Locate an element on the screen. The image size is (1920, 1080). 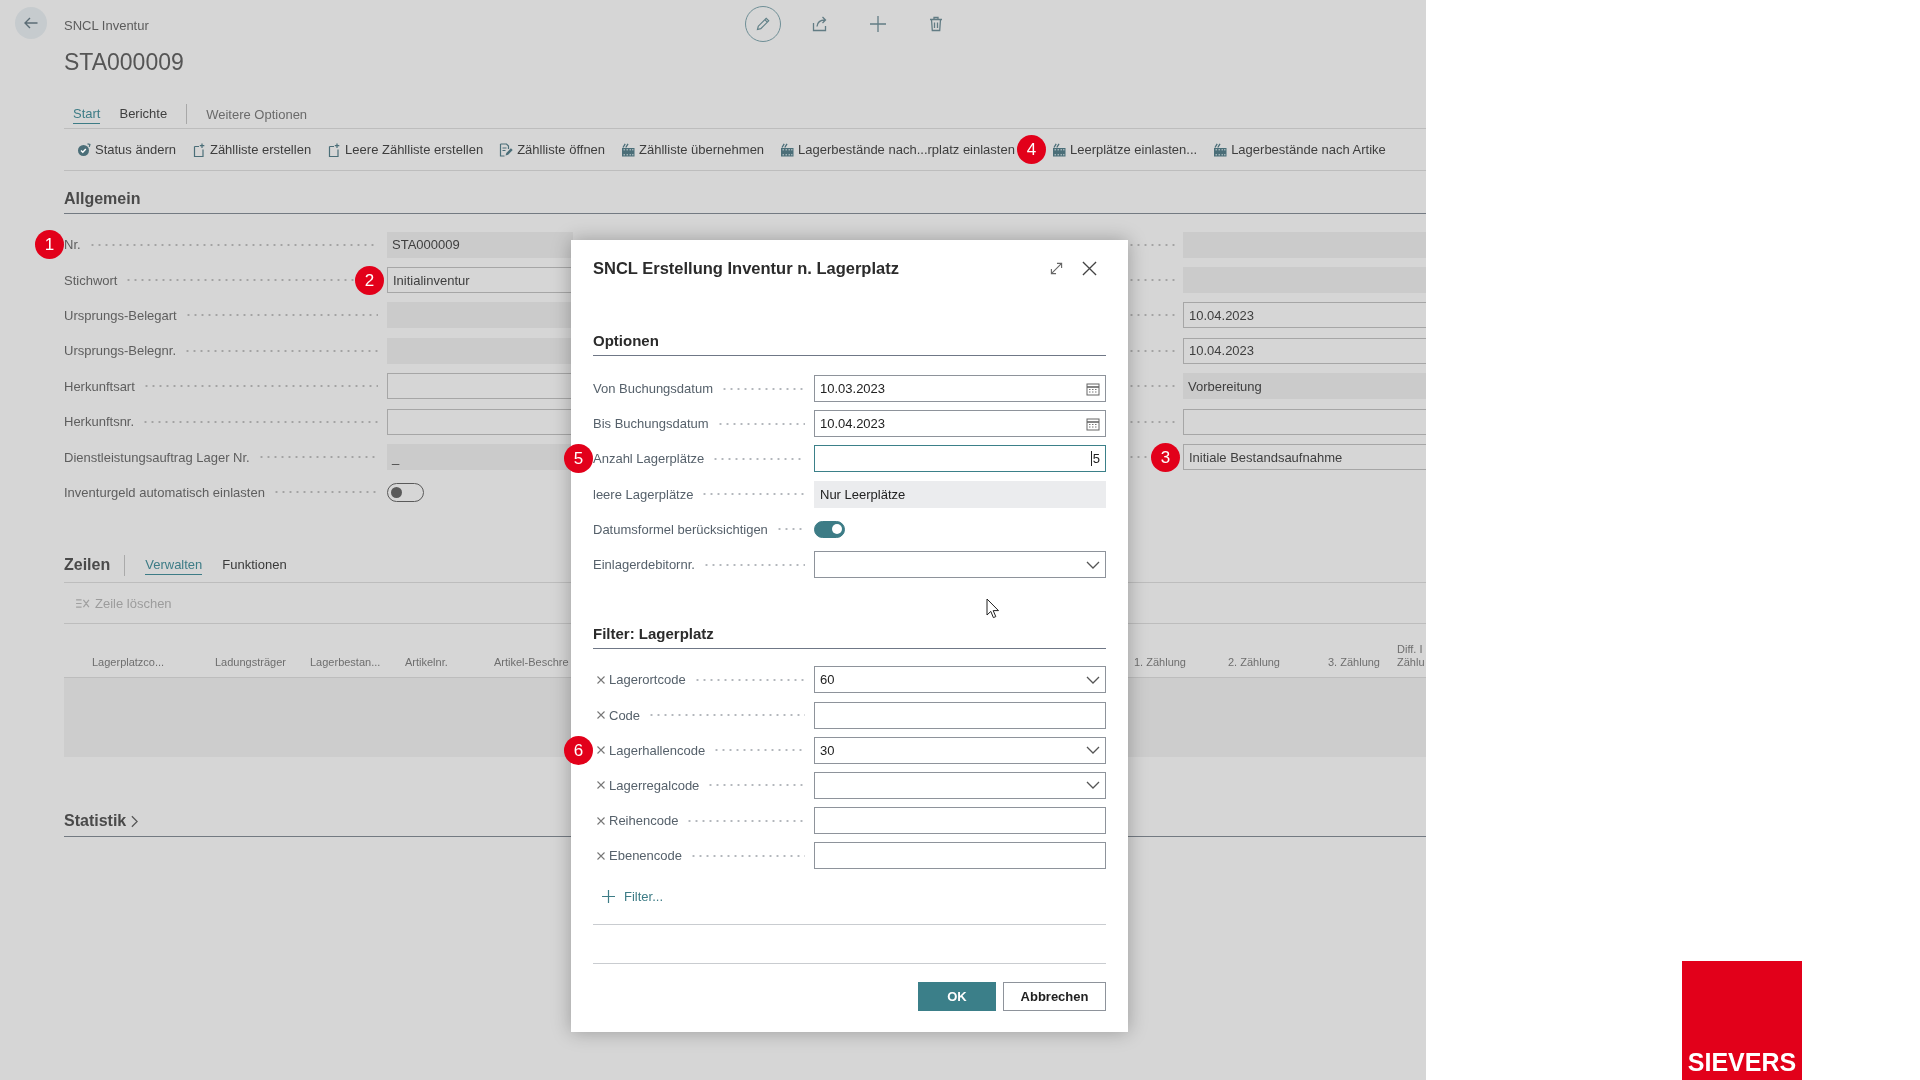
ok-button: OK is located at coordinates (957, 997).